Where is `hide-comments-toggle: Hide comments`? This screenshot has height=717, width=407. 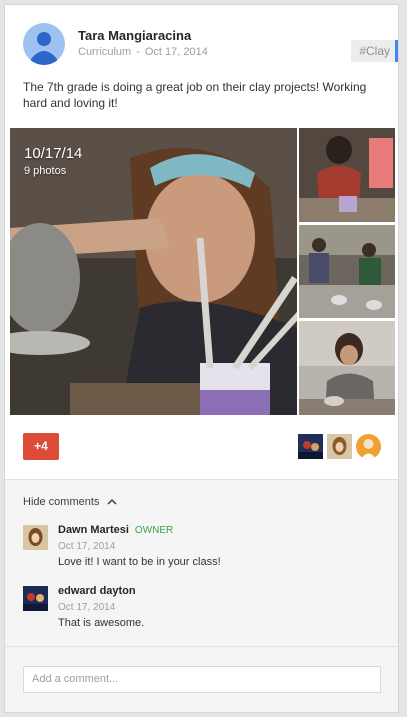 hide-comments-toggle: Hide comments is located at coordinates (70, 502).